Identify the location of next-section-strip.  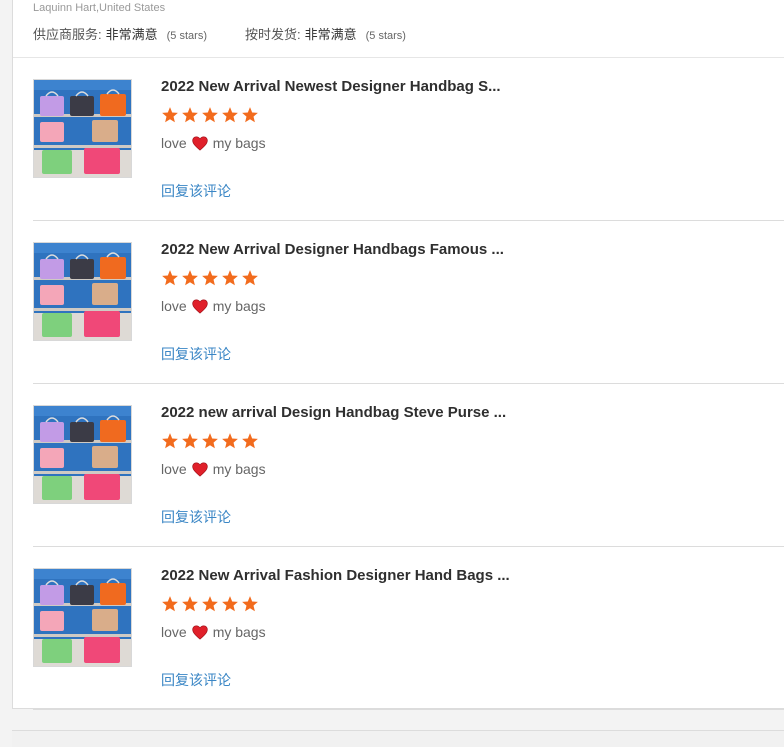
(398, 738).